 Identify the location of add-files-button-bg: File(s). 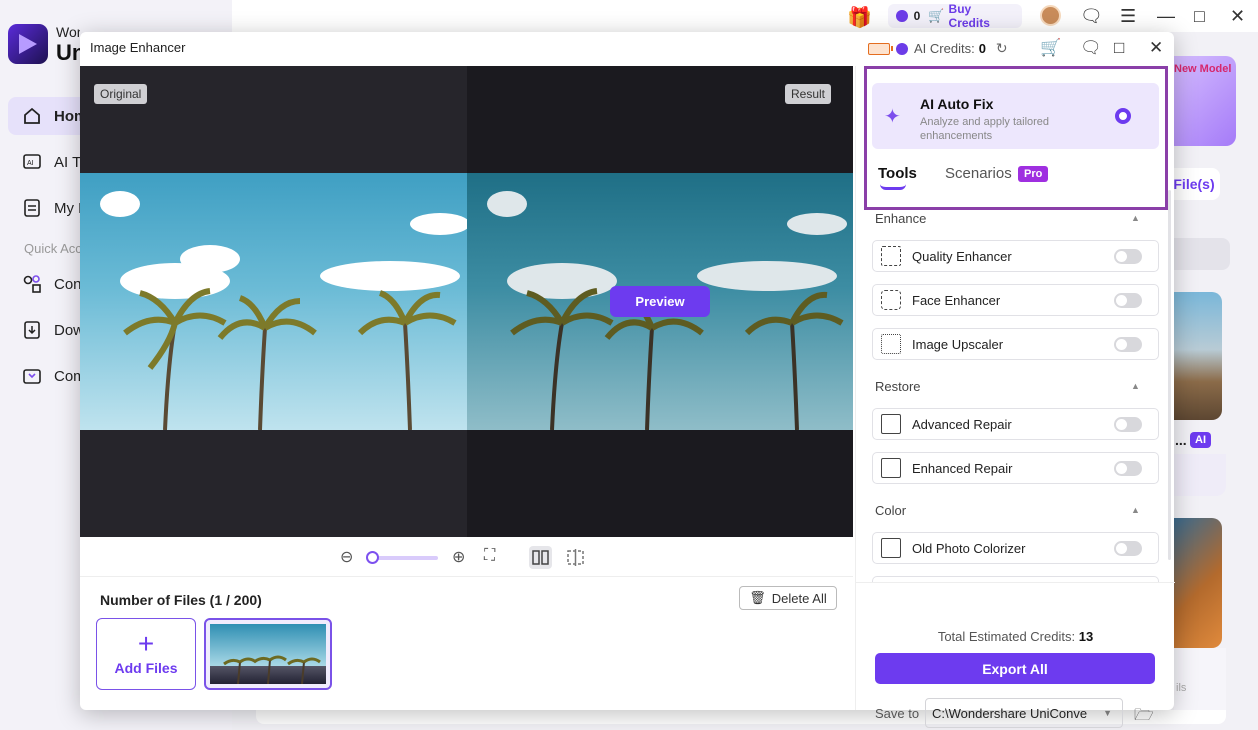
(1194, 184).